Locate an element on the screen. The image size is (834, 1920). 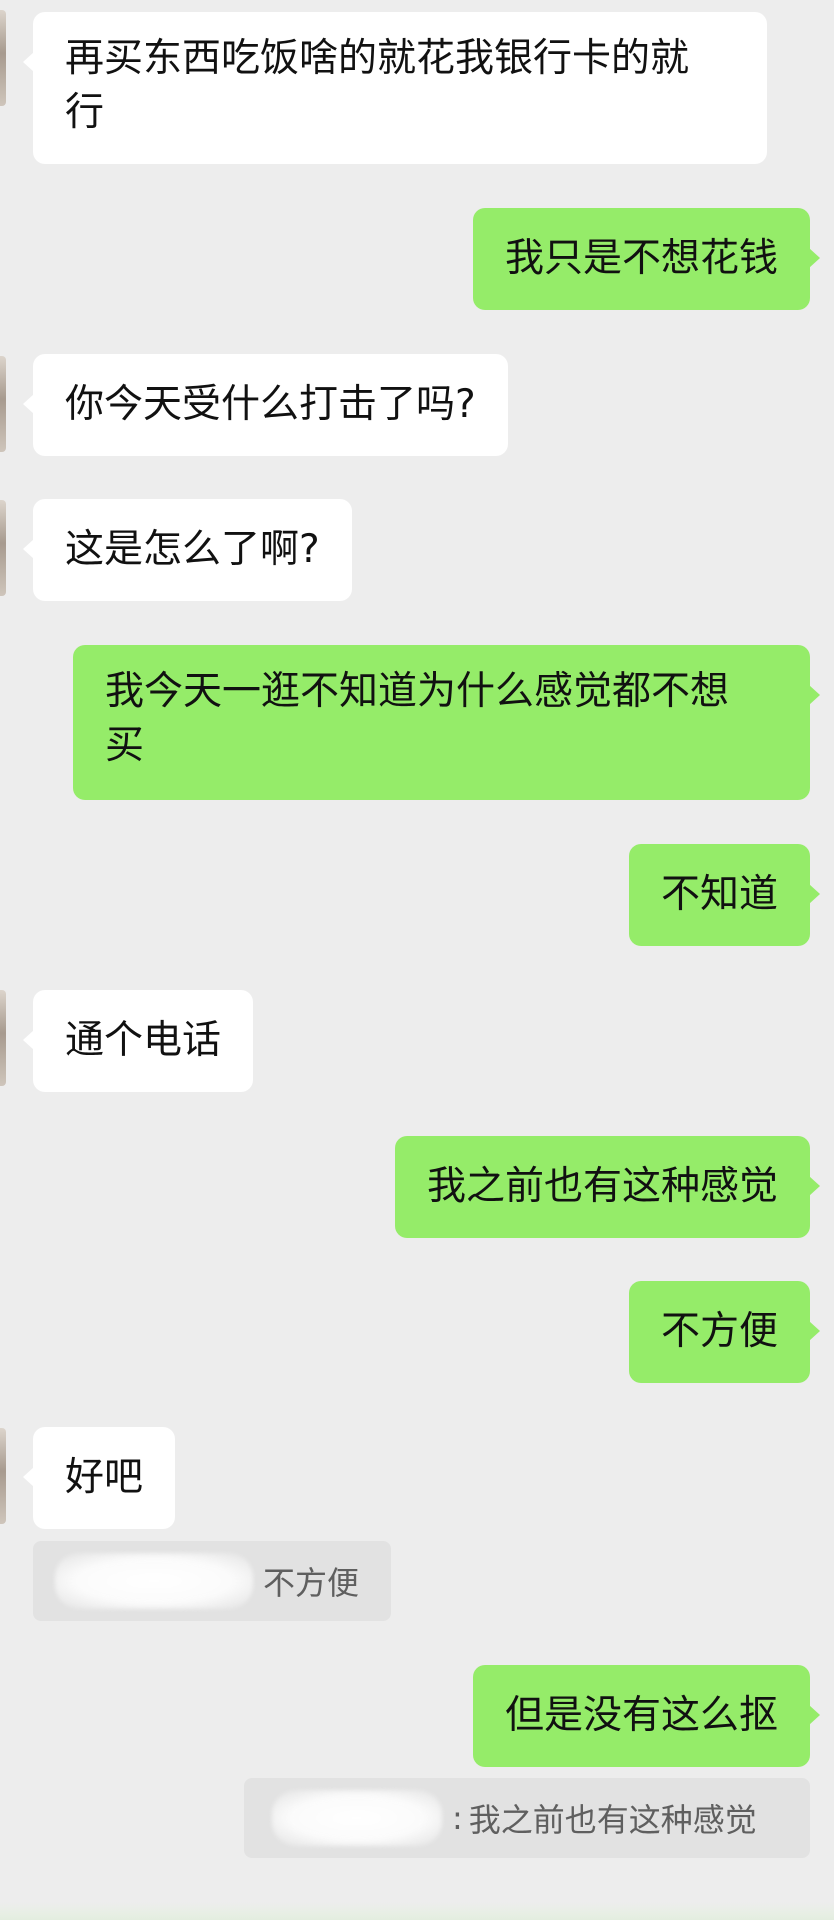
message-text: 再买东西吃饭啥的就花我银行卡的就 行 is located at coordinates (377, 85).